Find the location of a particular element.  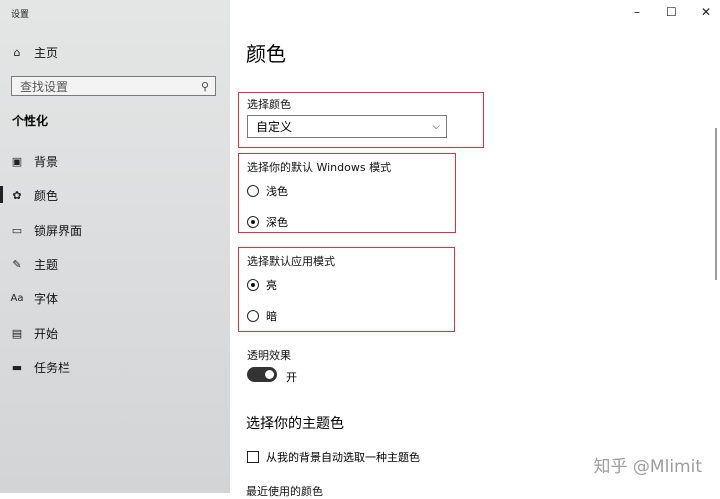

auto-accent-checkbox: 从我的背景自动选取一种主题色 is located at coordinates (333, 457).